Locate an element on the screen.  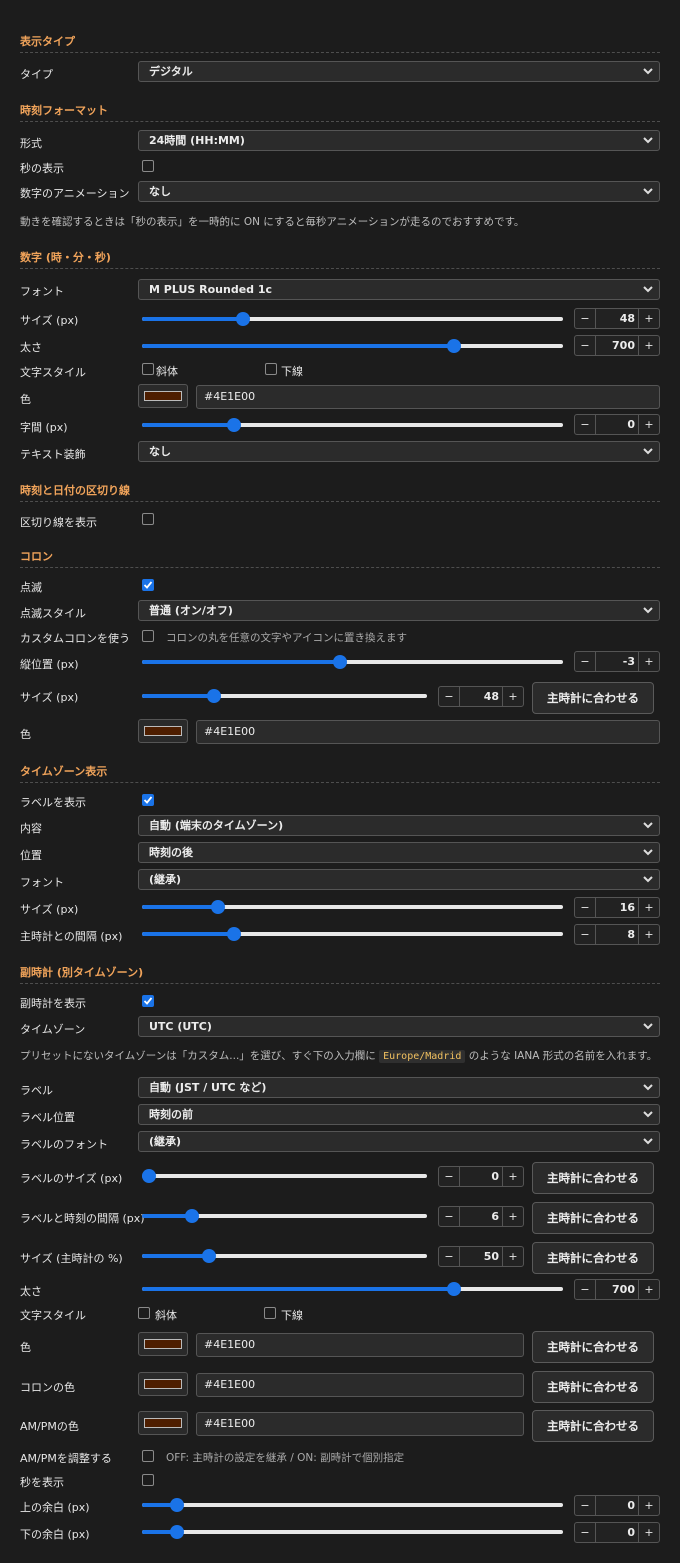
sub-weight-value: 700 is located at coordinates (617, 1289).